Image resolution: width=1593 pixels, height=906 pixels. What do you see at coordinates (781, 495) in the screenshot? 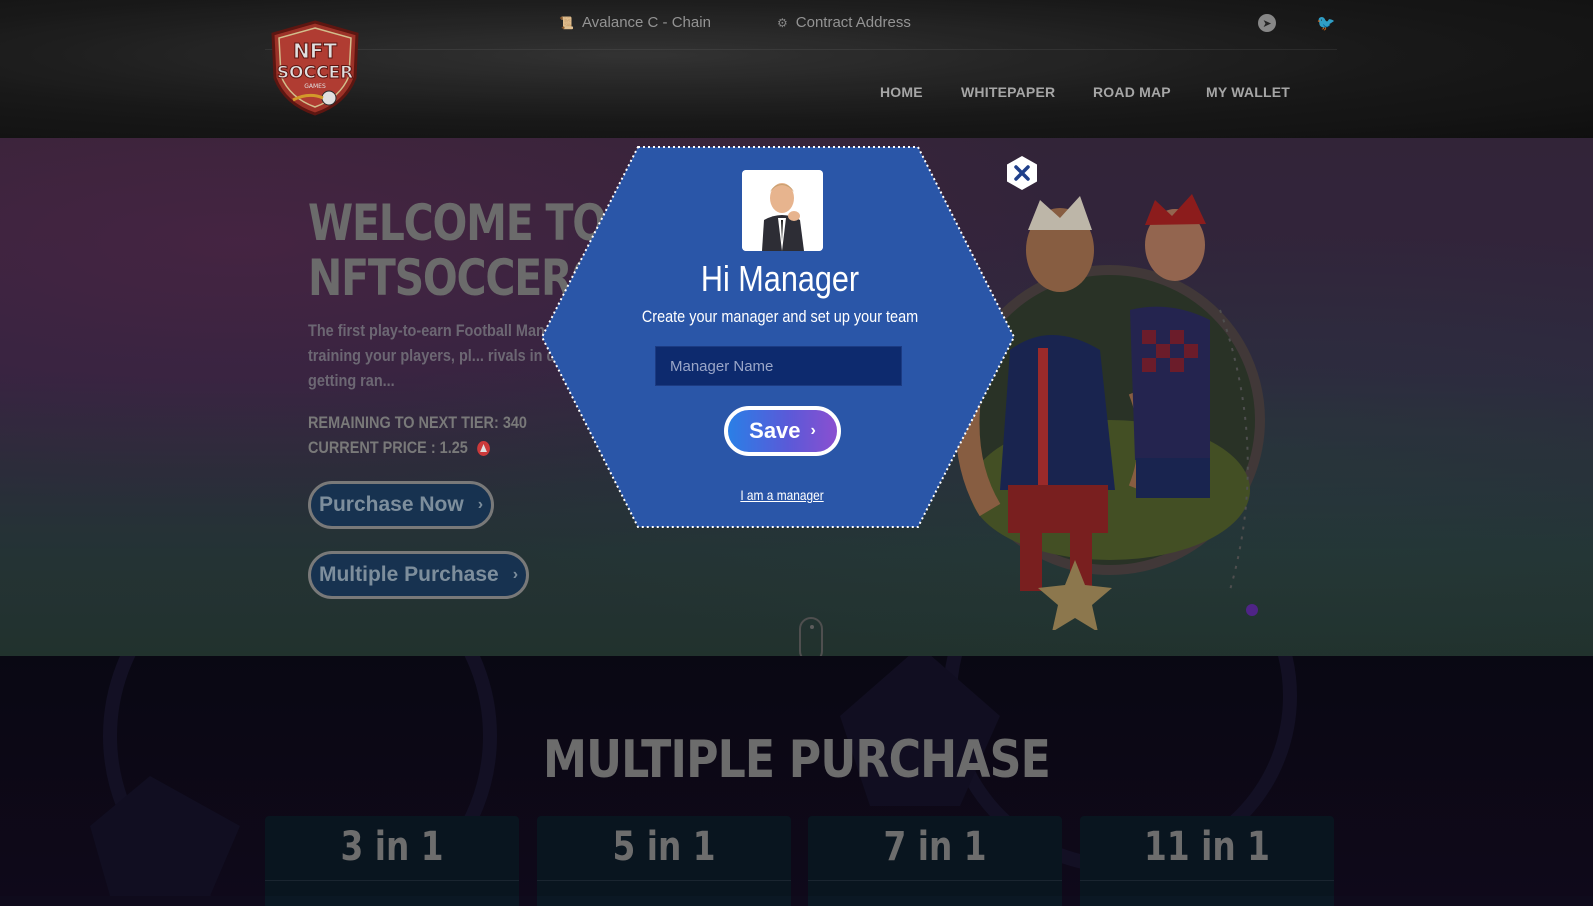
I see `i-am-a-manager-link: I am a manager` at bounding box center [781, 495].